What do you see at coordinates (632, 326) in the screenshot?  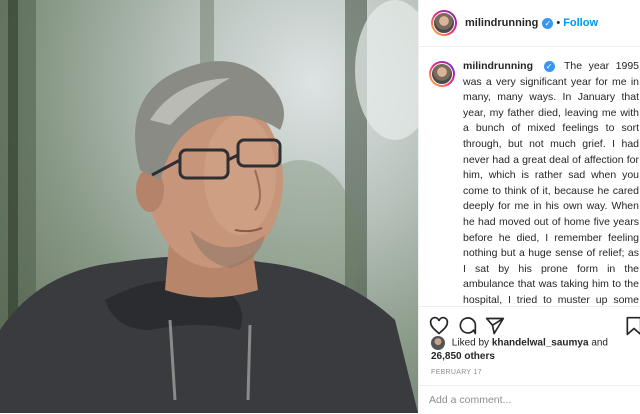 I see `bookmark-icon` at bounding box center [632, 326].